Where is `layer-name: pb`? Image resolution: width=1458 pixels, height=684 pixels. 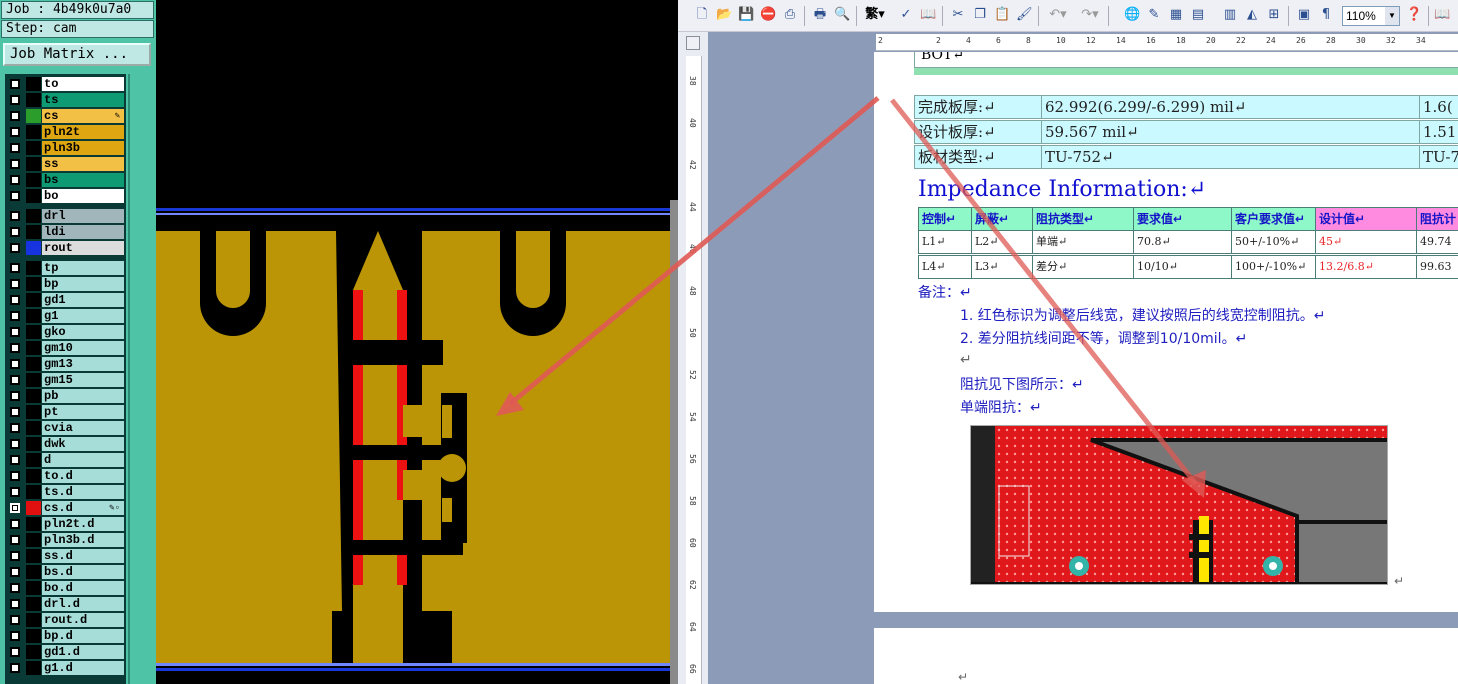 layer-name: pb is located at coordinates (83, 396).